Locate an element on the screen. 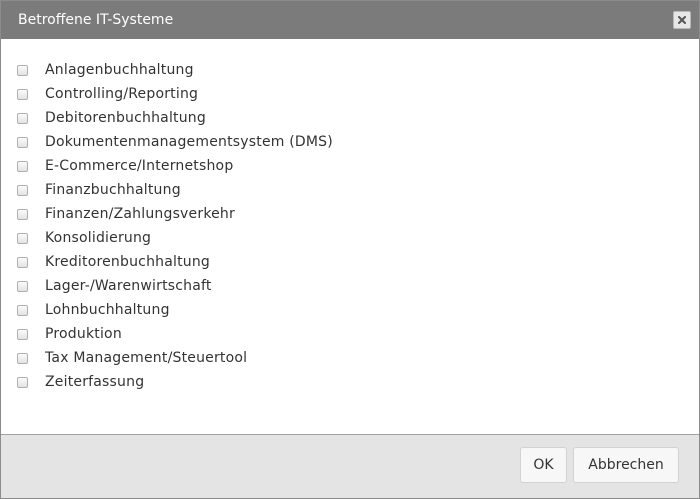  list-item: Tax Management/Steuertool is located at coordinates (174, 358).